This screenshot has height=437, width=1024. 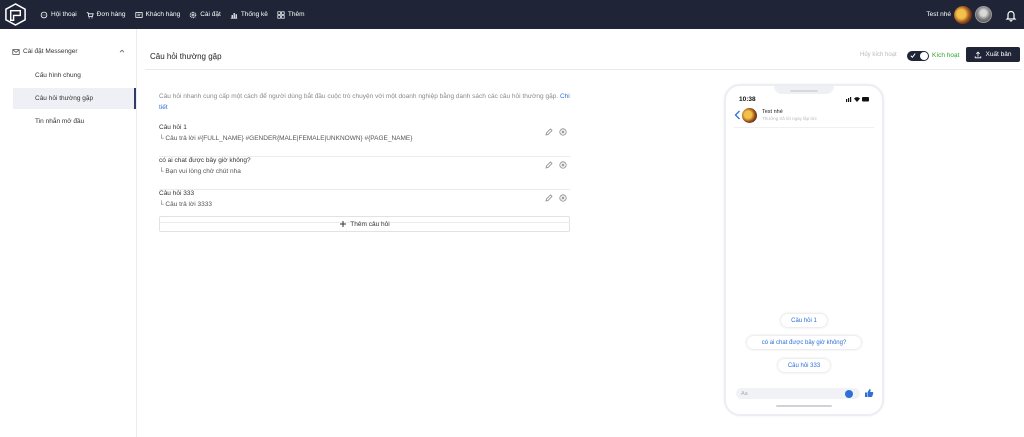 What do you see at coordinates (804, 365) in the screenshot?
I see `faq-chip: Câu hỏi 333` at bounding box center [804, 365].